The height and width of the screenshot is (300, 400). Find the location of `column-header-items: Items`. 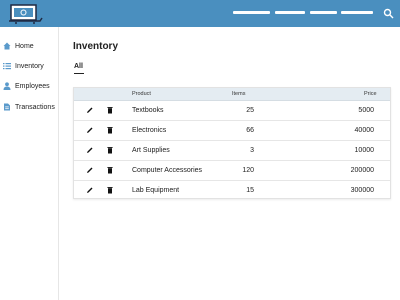

column-header-items: Items is located at coordinates (238, 94).